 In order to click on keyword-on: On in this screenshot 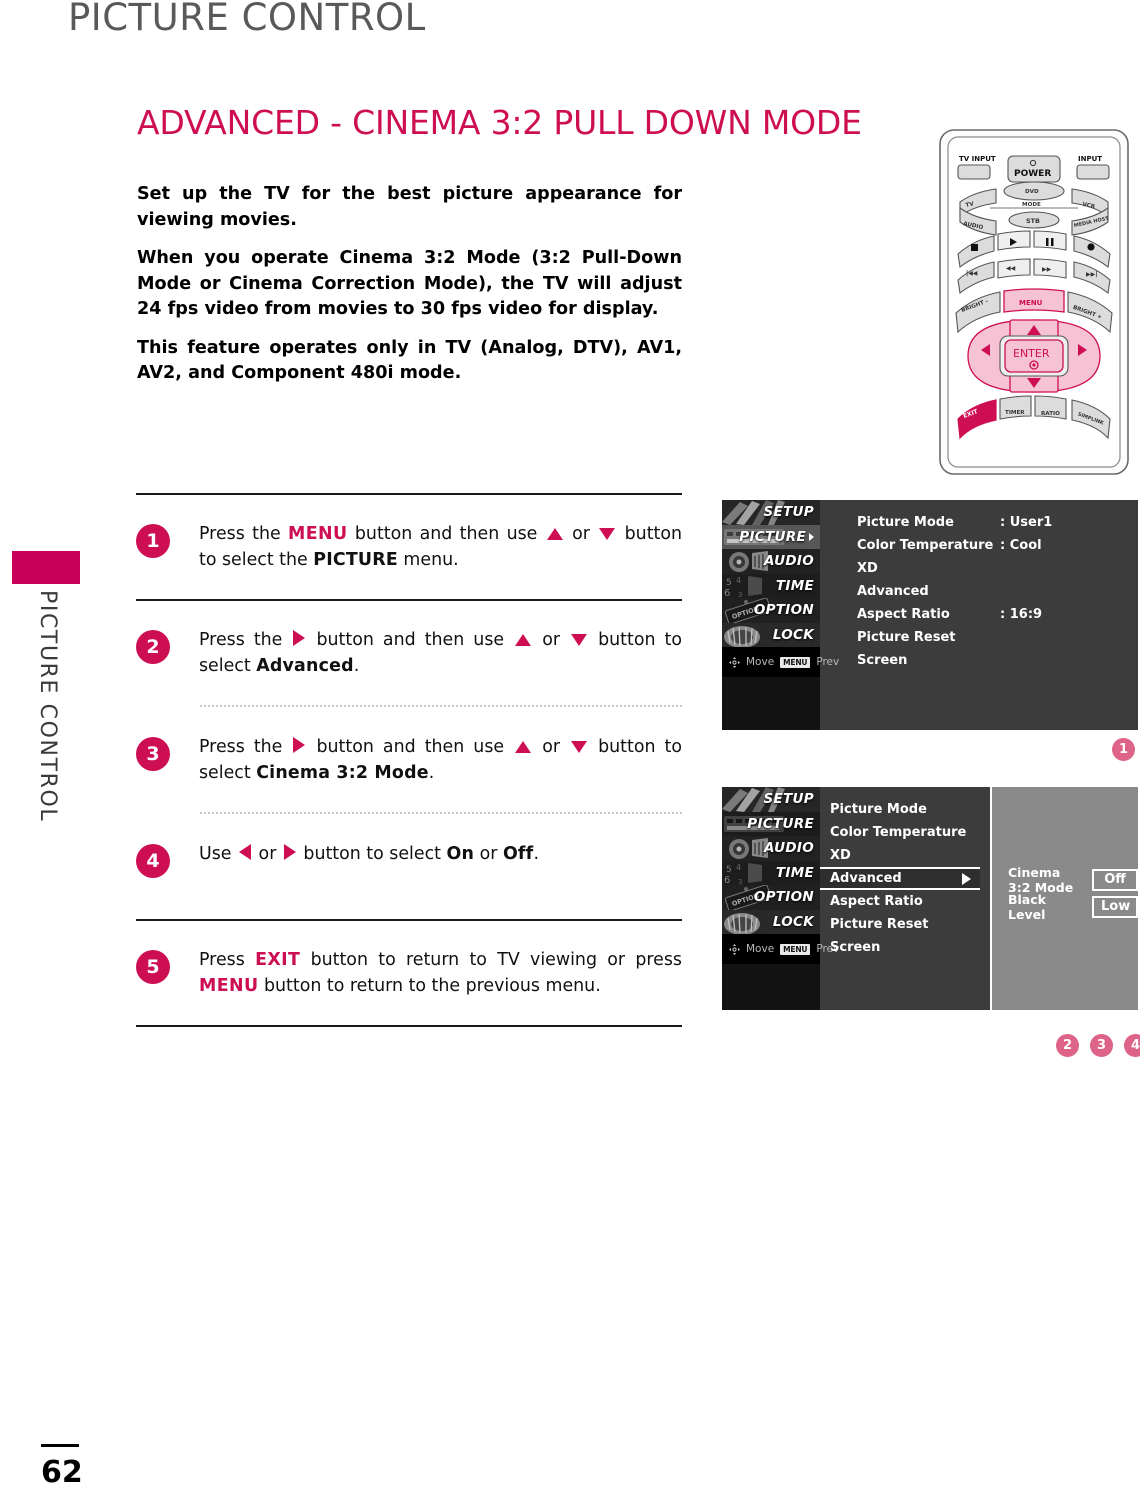, I will do `click(460, 854)`.